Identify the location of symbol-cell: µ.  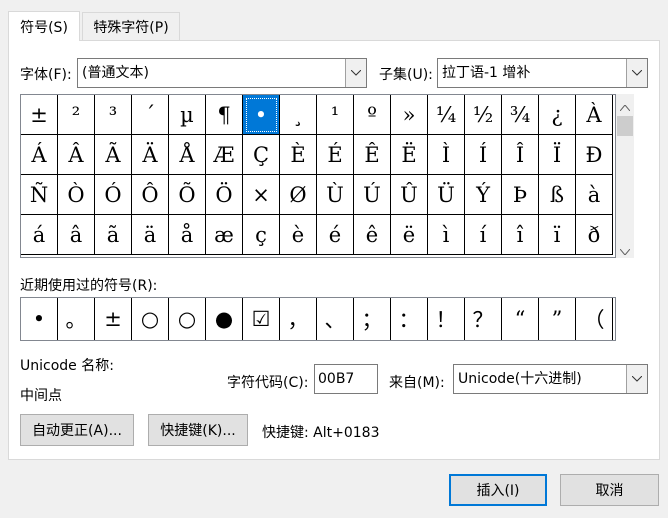
(187, 115).